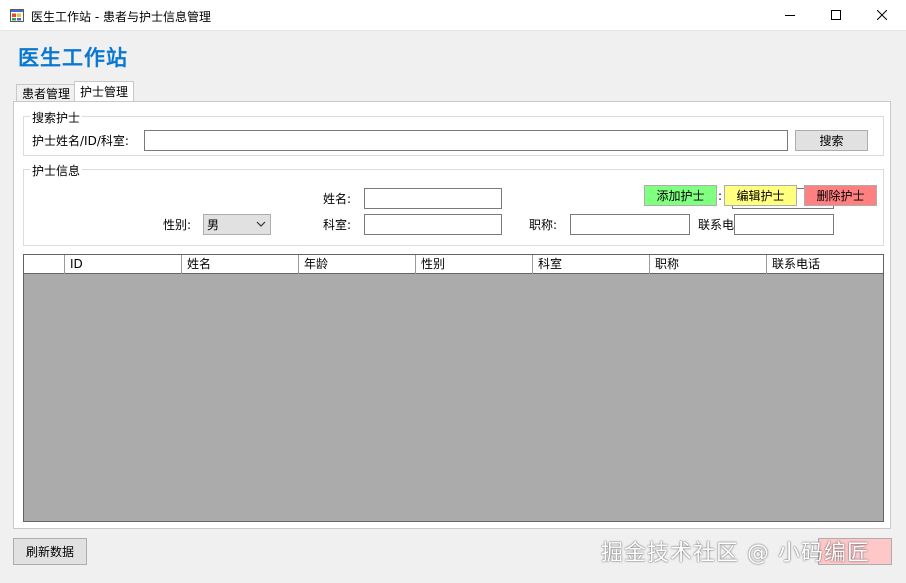 Image resolution: width=906 pixels, height=583 pixels. I want to click on grid-column-name: 姓名, so click(240, 264).